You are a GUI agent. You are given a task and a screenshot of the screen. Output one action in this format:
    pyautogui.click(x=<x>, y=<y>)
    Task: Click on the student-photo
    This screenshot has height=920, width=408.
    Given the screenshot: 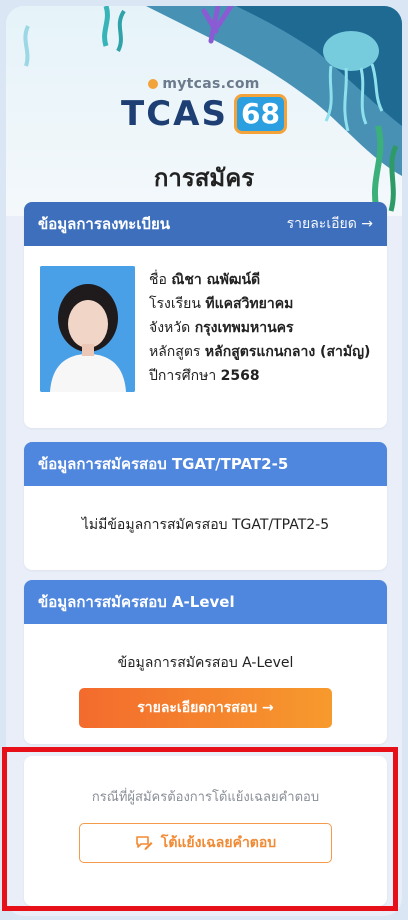 What is the action you would take?
    pyautogui.click(x=87, y=329)
    